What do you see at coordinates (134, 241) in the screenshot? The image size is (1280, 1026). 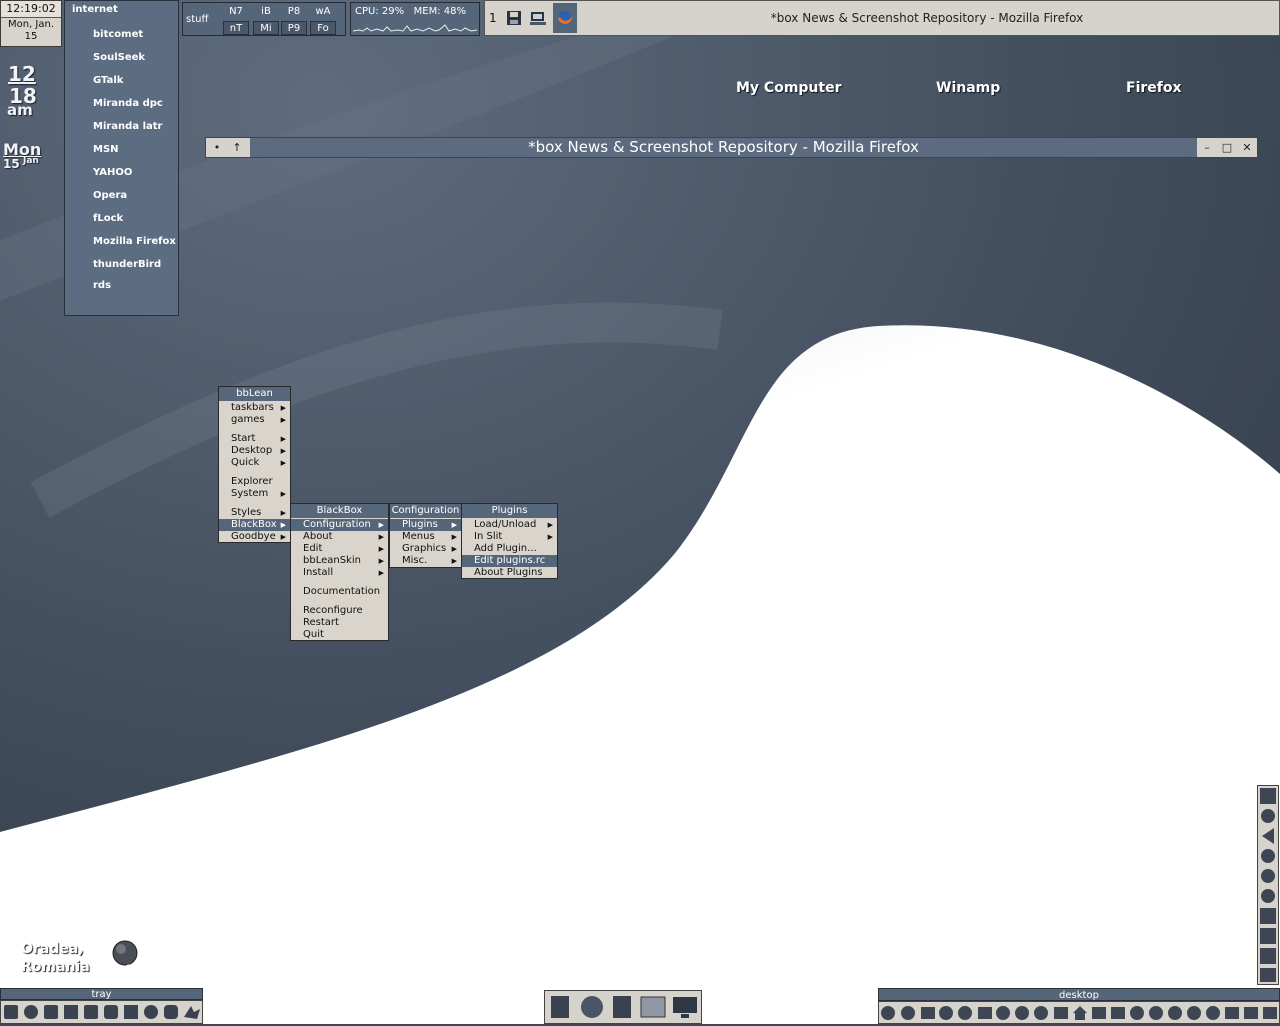 I see `internet-item-firefox: Mozilla Firefox` at bounding box center [134, 241].